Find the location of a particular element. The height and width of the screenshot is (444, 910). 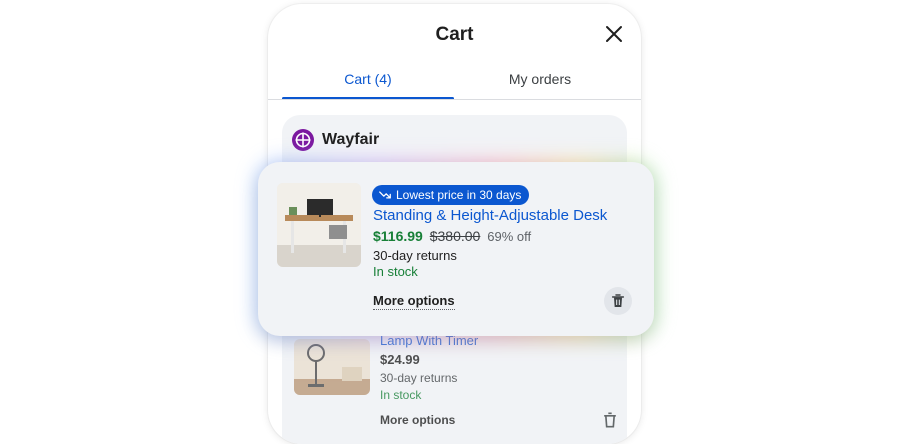

store-name: Wayfair is located at coordinates (351, 139).